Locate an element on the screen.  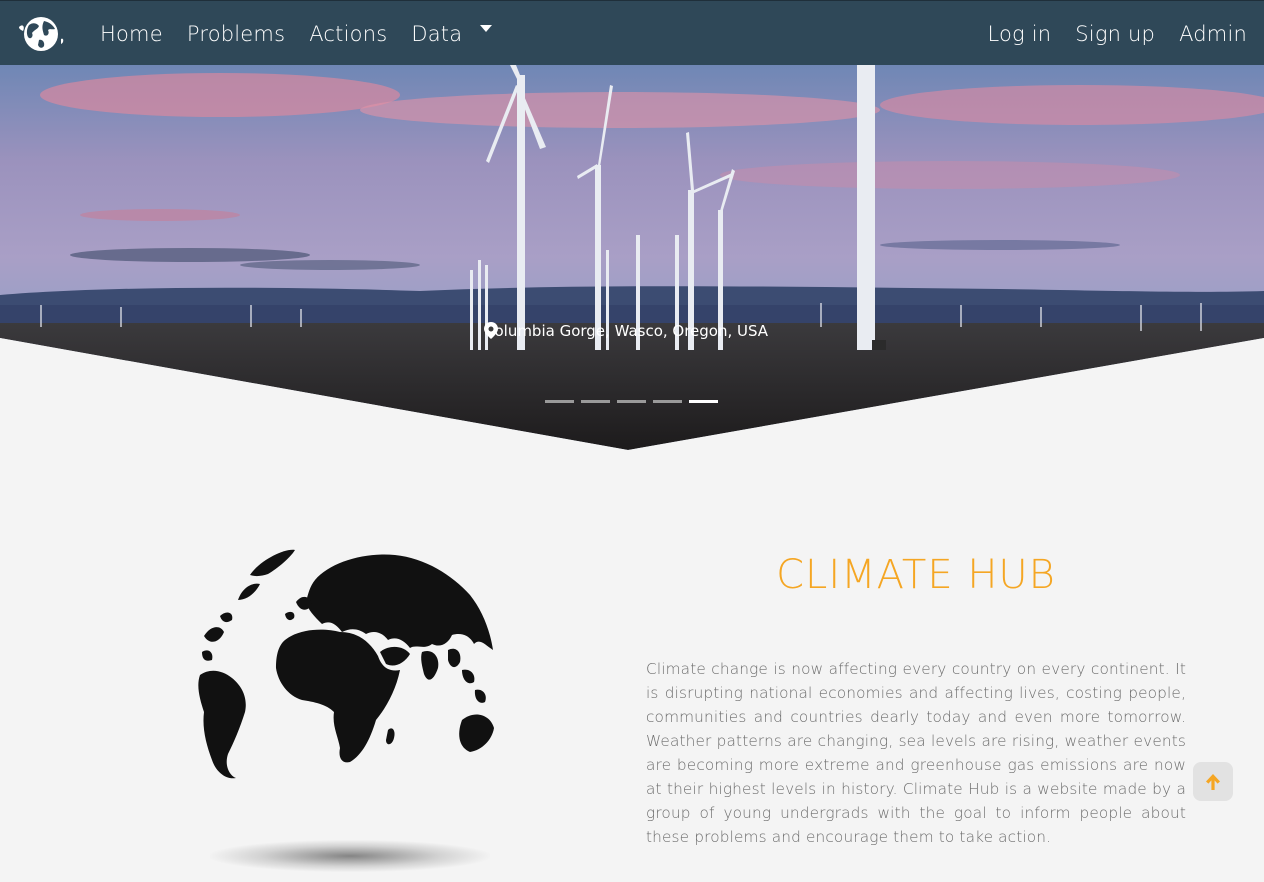
slide-caption-text: Columbia Gorge, Wasco, Oregon, USA is located at coordinates (626, 331).